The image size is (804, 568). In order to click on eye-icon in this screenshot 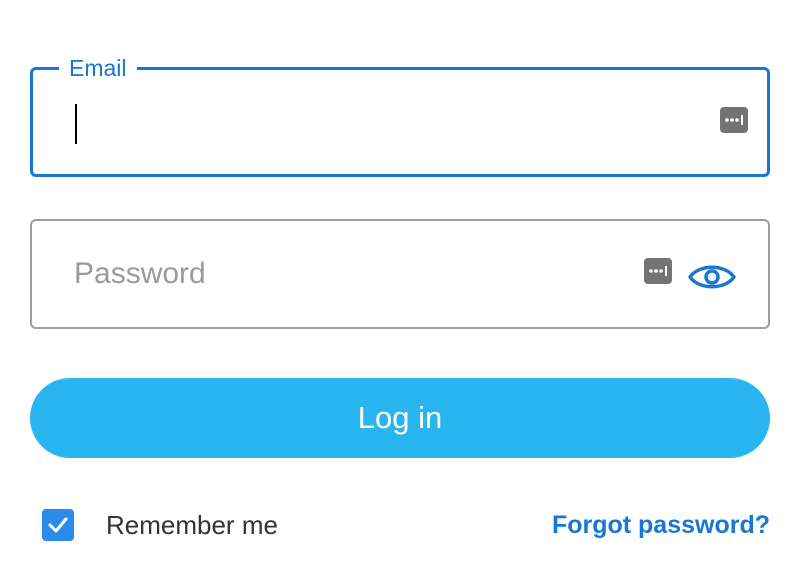, I will do `click(712, 277)`.